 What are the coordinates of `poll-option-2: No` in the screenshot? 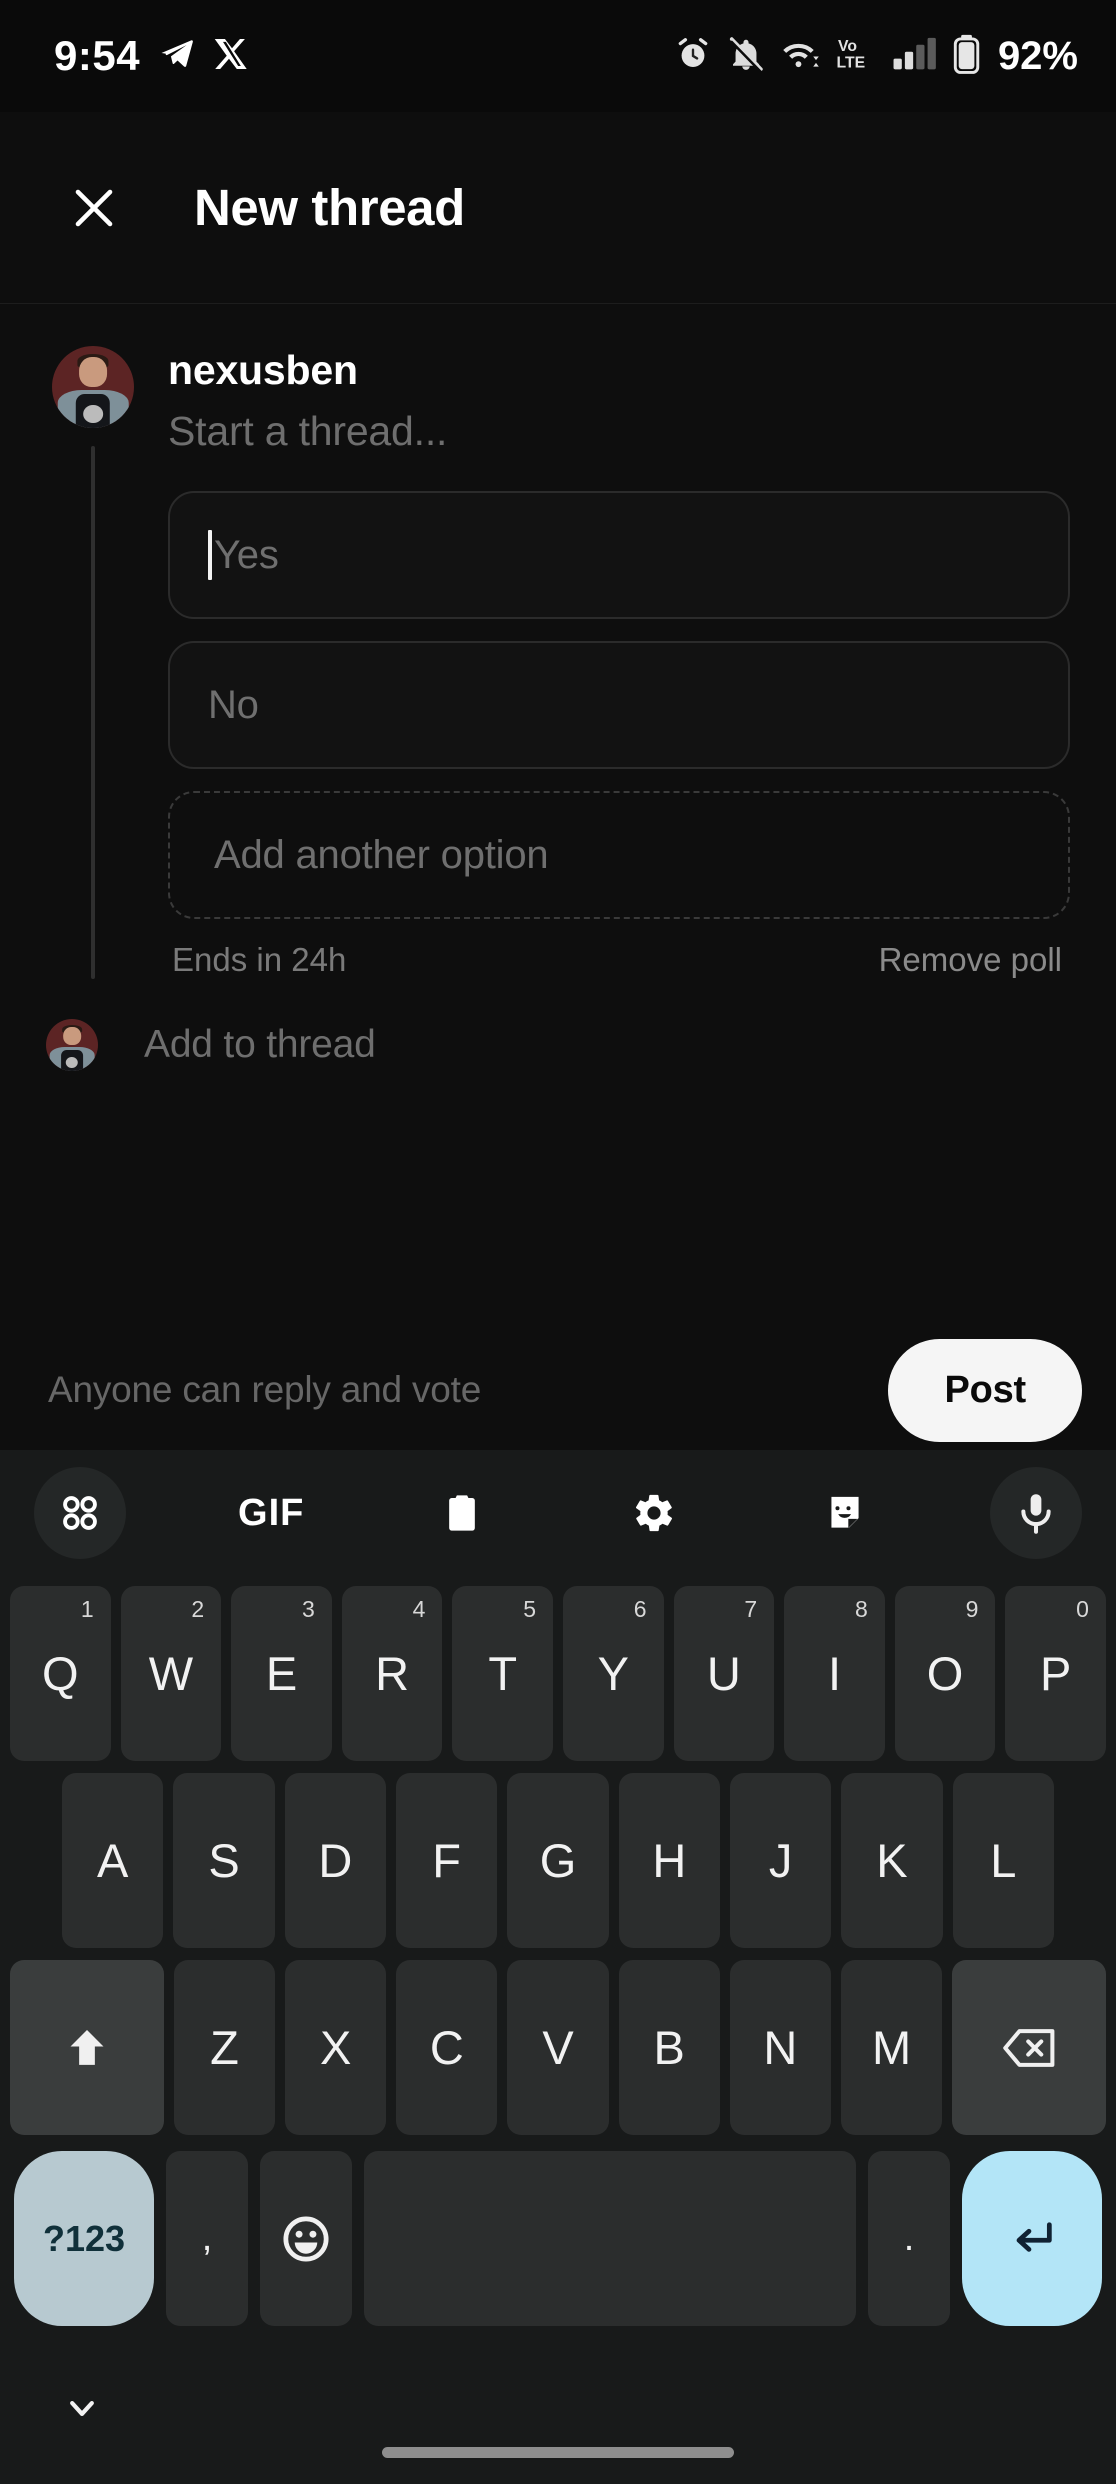 It's located at (619, 705).